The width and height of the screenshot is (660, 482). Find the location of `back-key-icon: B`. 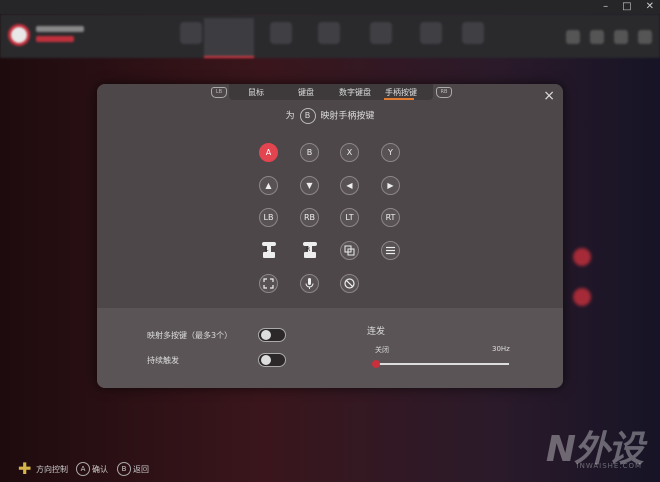

back-key-icon: B is located at coordinates (124, 469).